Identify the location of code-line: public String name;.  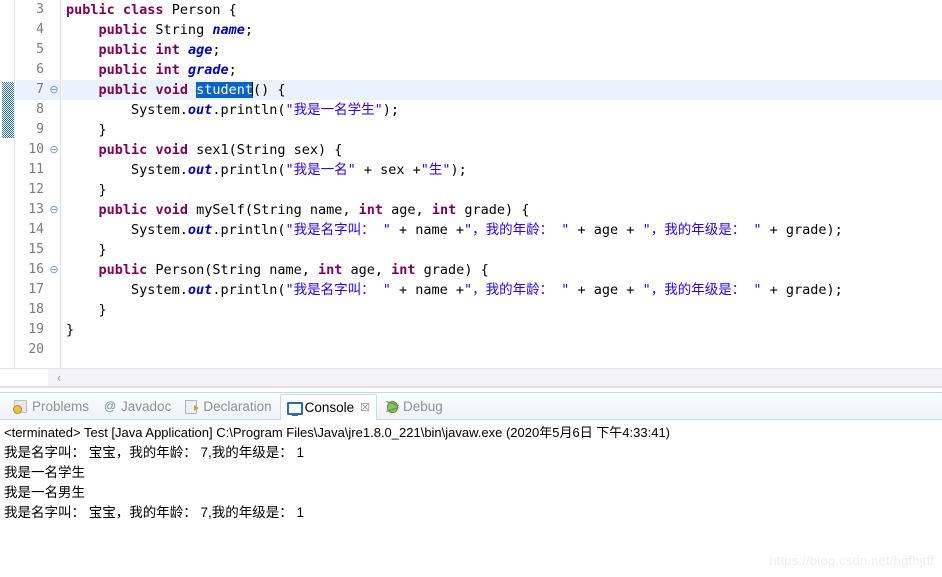
(502, 30).